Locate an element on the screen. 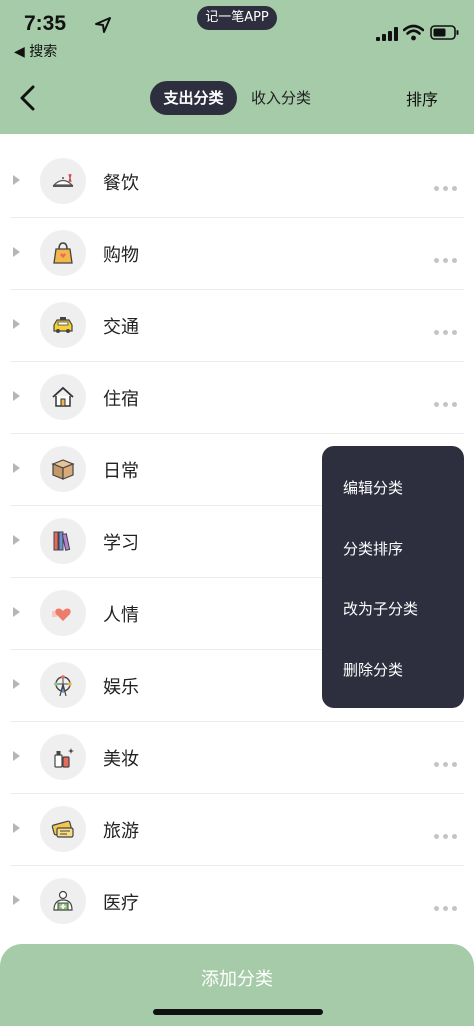 This screenshot has height=1026, width=474. category-label: 购物 is located at coordinates (121, 255).